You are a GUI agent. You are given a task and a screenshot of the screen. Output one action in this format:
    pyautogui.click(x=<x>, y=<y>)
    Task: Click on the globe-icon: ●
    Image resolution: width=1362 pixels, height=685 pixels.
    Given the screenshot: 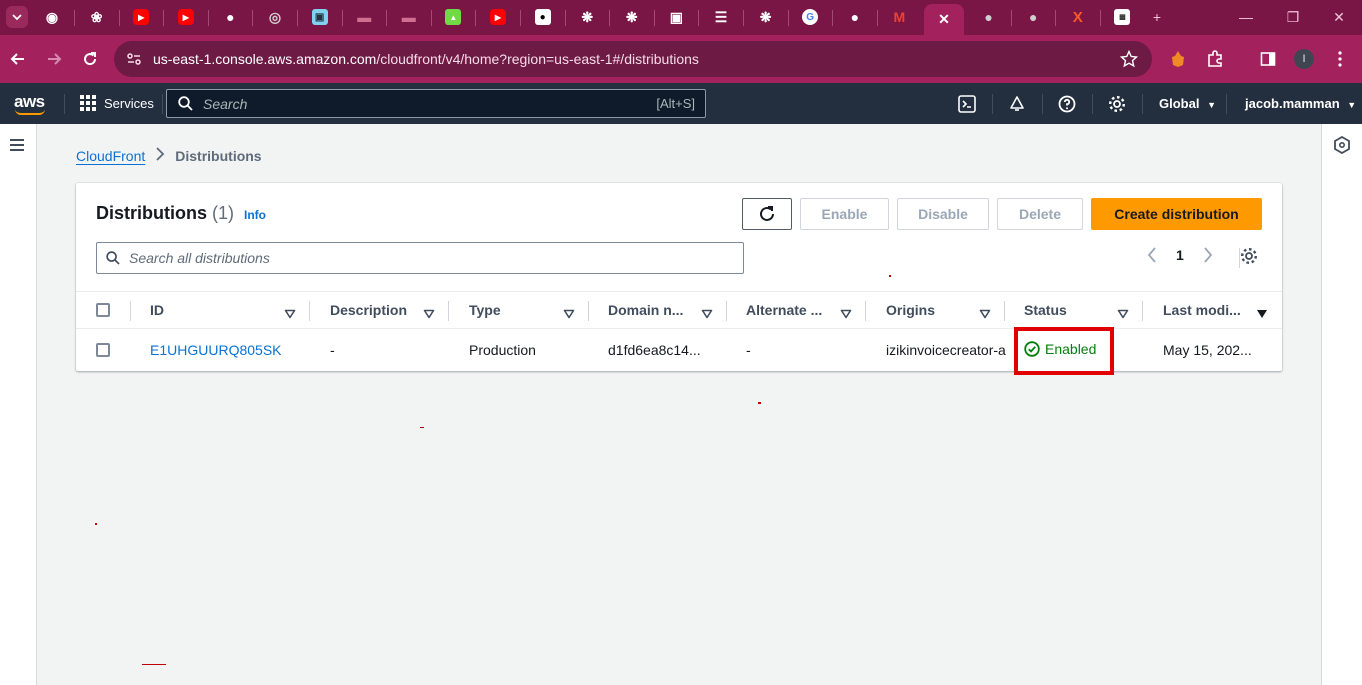 What is the action you would take?
    pyautogui.click(x=988, y=17)
    